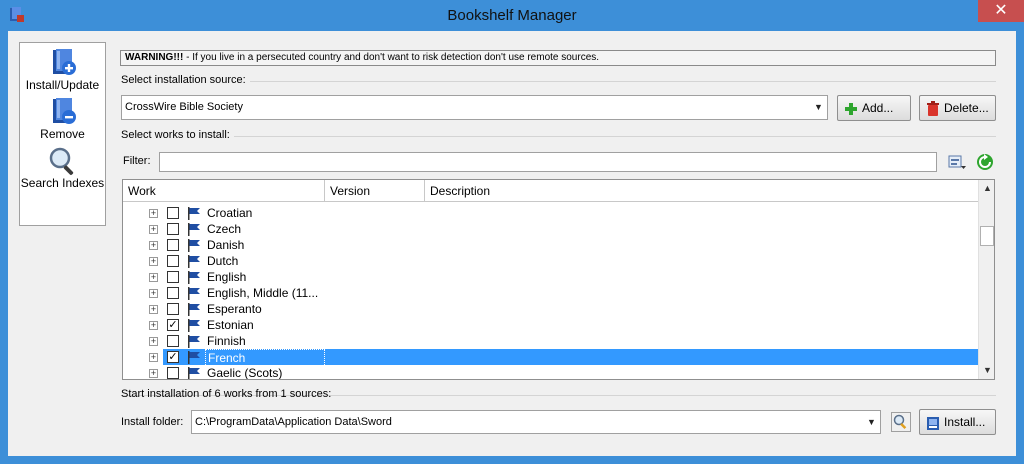 The height and width of the screenshot is (464, 1024). What do you see at coordinates (64, 111) in the screenshot?
I see `book-minus-icon` at bounding box center [64, 111].